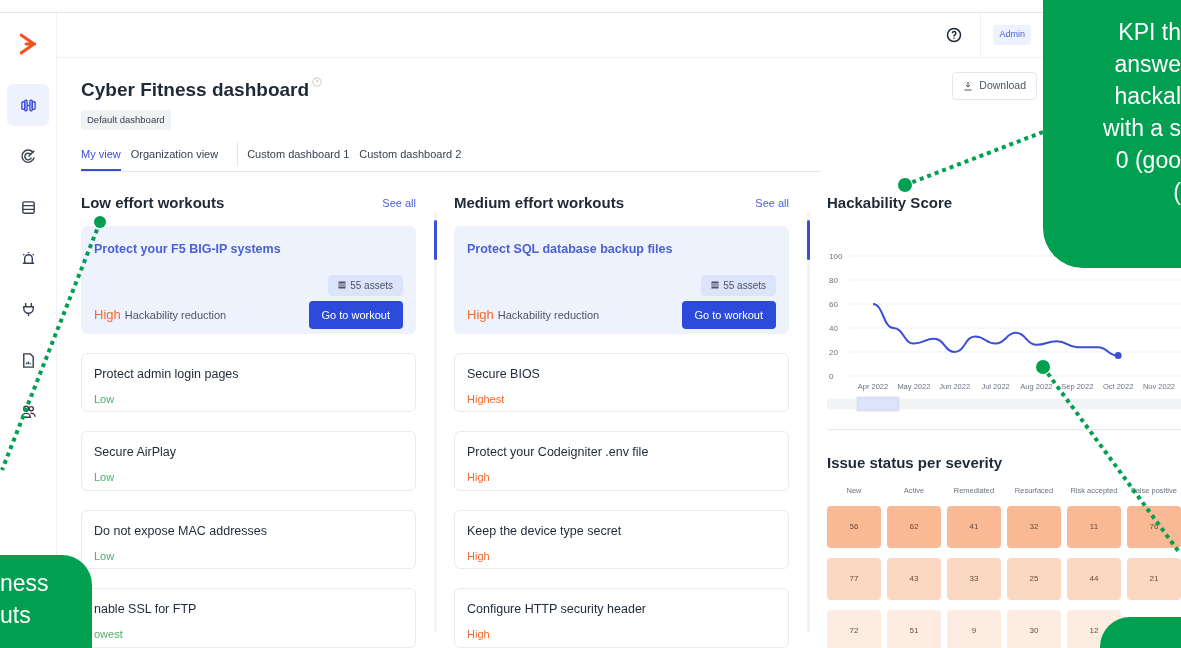 The width and height of the screenshot is (1181, 648). What do you see at coordinates (914, 629) in the screenshot?
I see `heatmap-cell: 51` at bounding box center [914, 629].